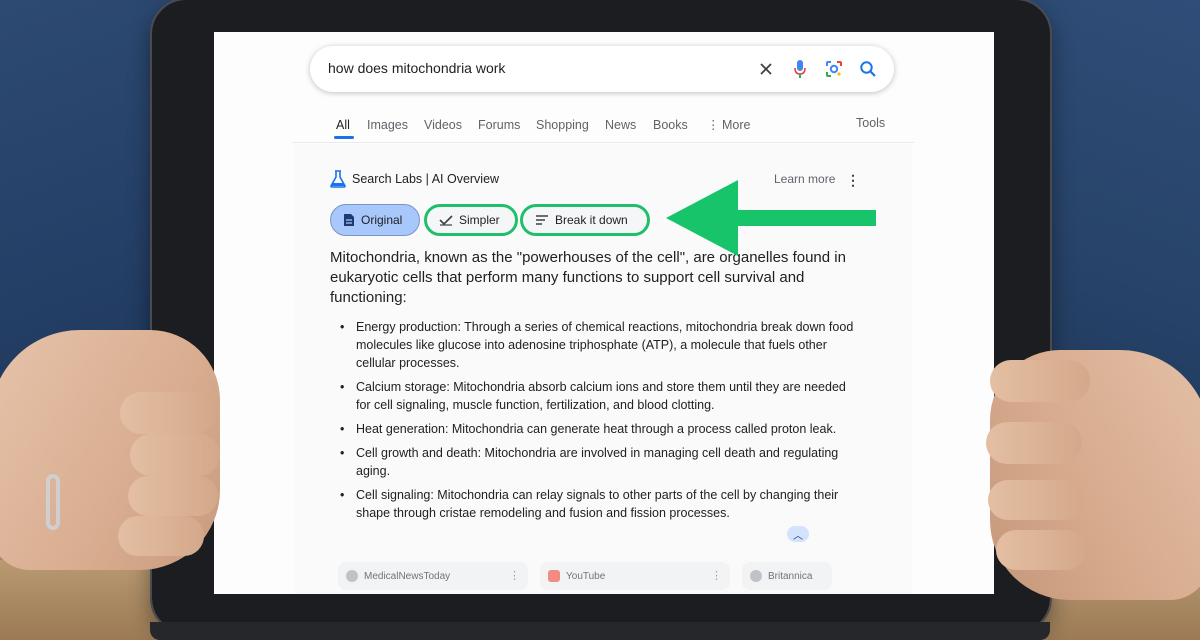 The width and height of the screenshot is (1200, 640). I want to click on source-card: MedicalNewsToday ⋮, so click(433, 576).